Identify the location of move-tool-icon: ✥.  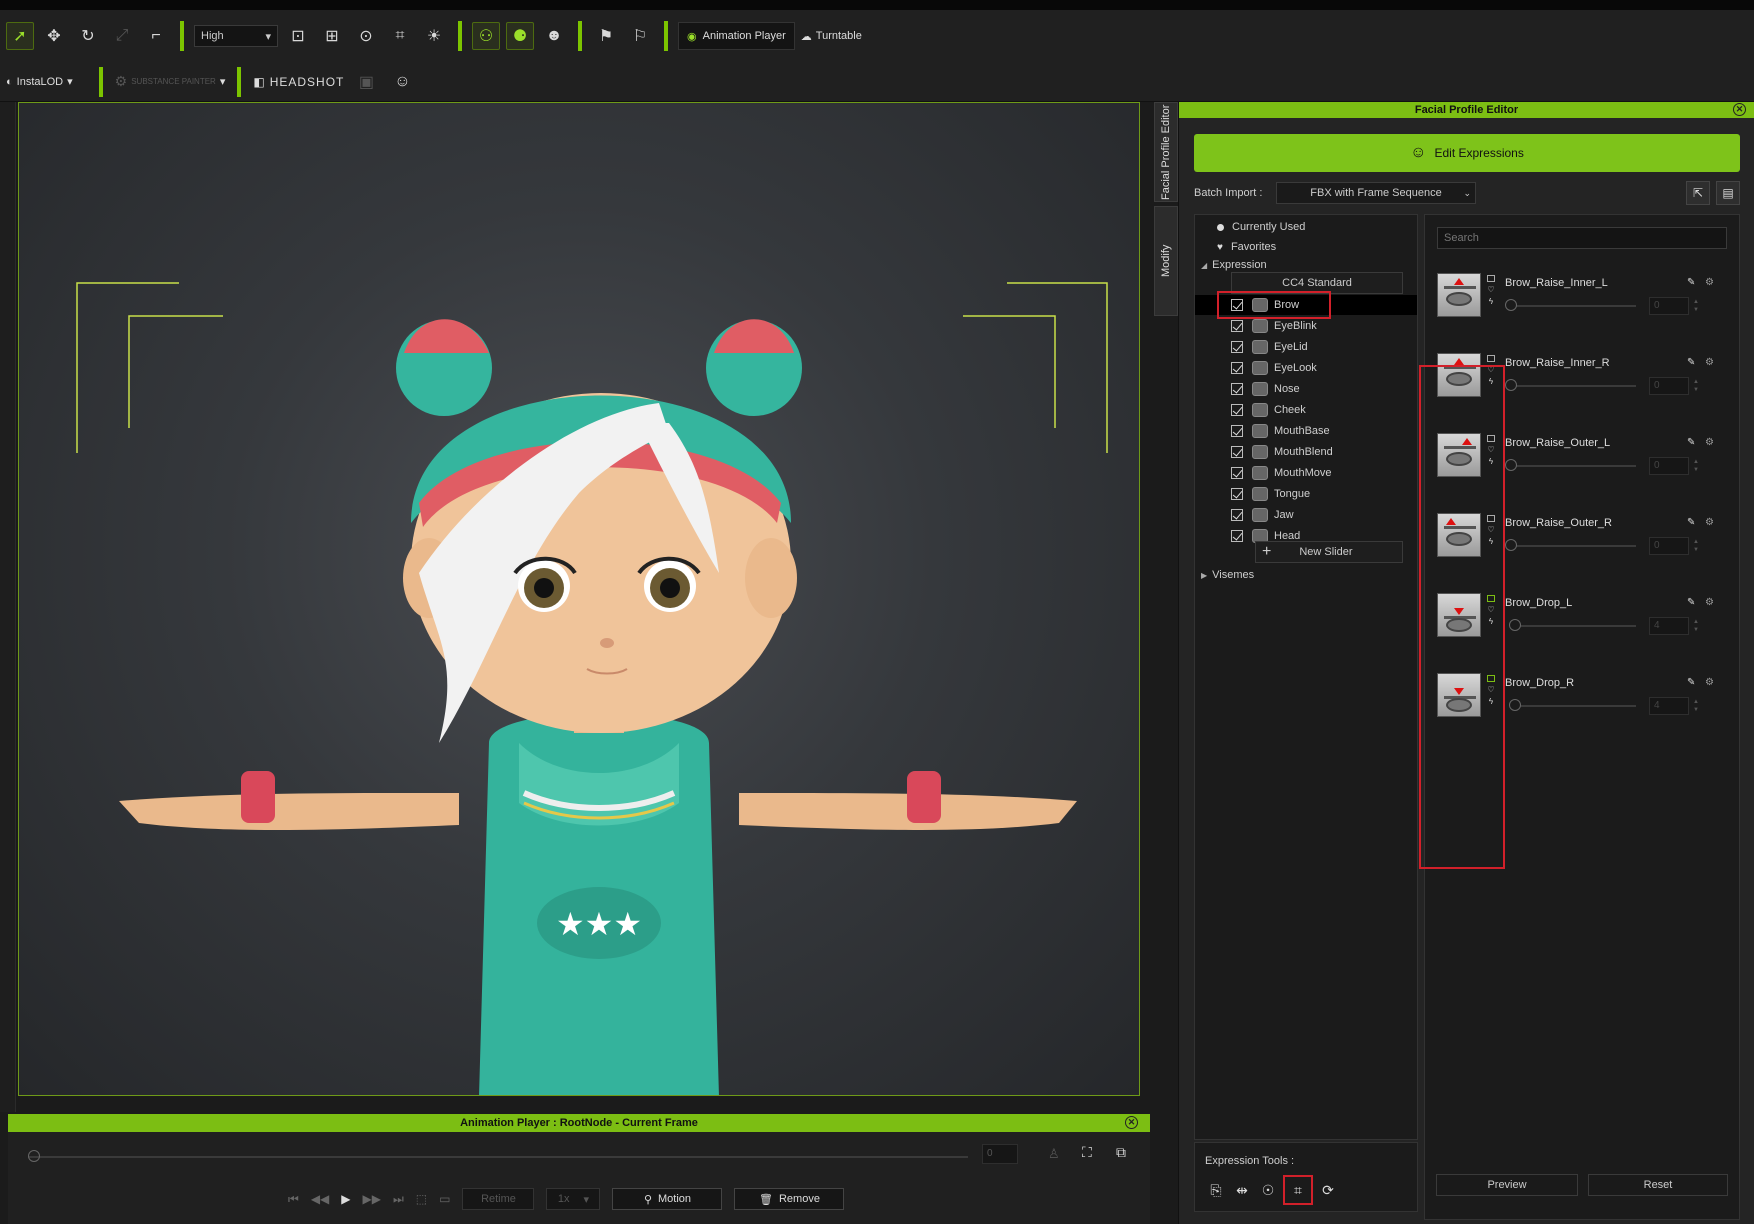
(54, 36).